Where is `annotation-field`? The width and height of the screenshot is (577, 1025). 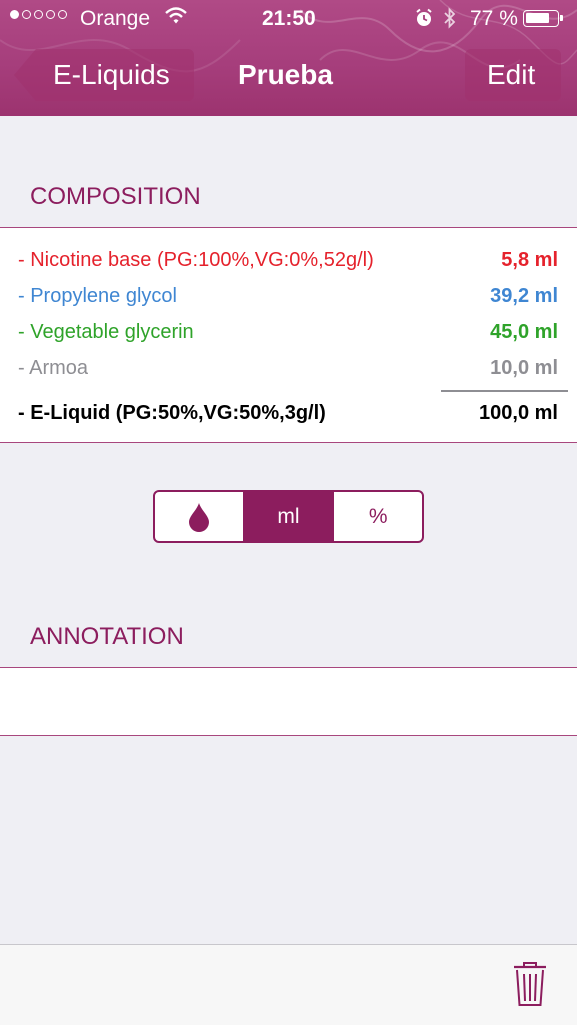 annotation-field is located at coordinates (288, 701).